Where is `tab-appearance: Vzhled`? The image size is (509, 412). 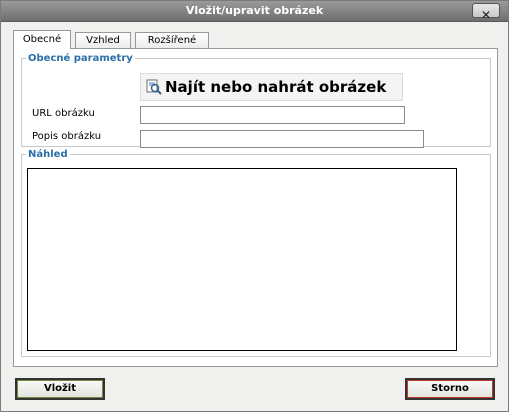 tab-appearance: Vzhled is located at coordinates (103, 40).